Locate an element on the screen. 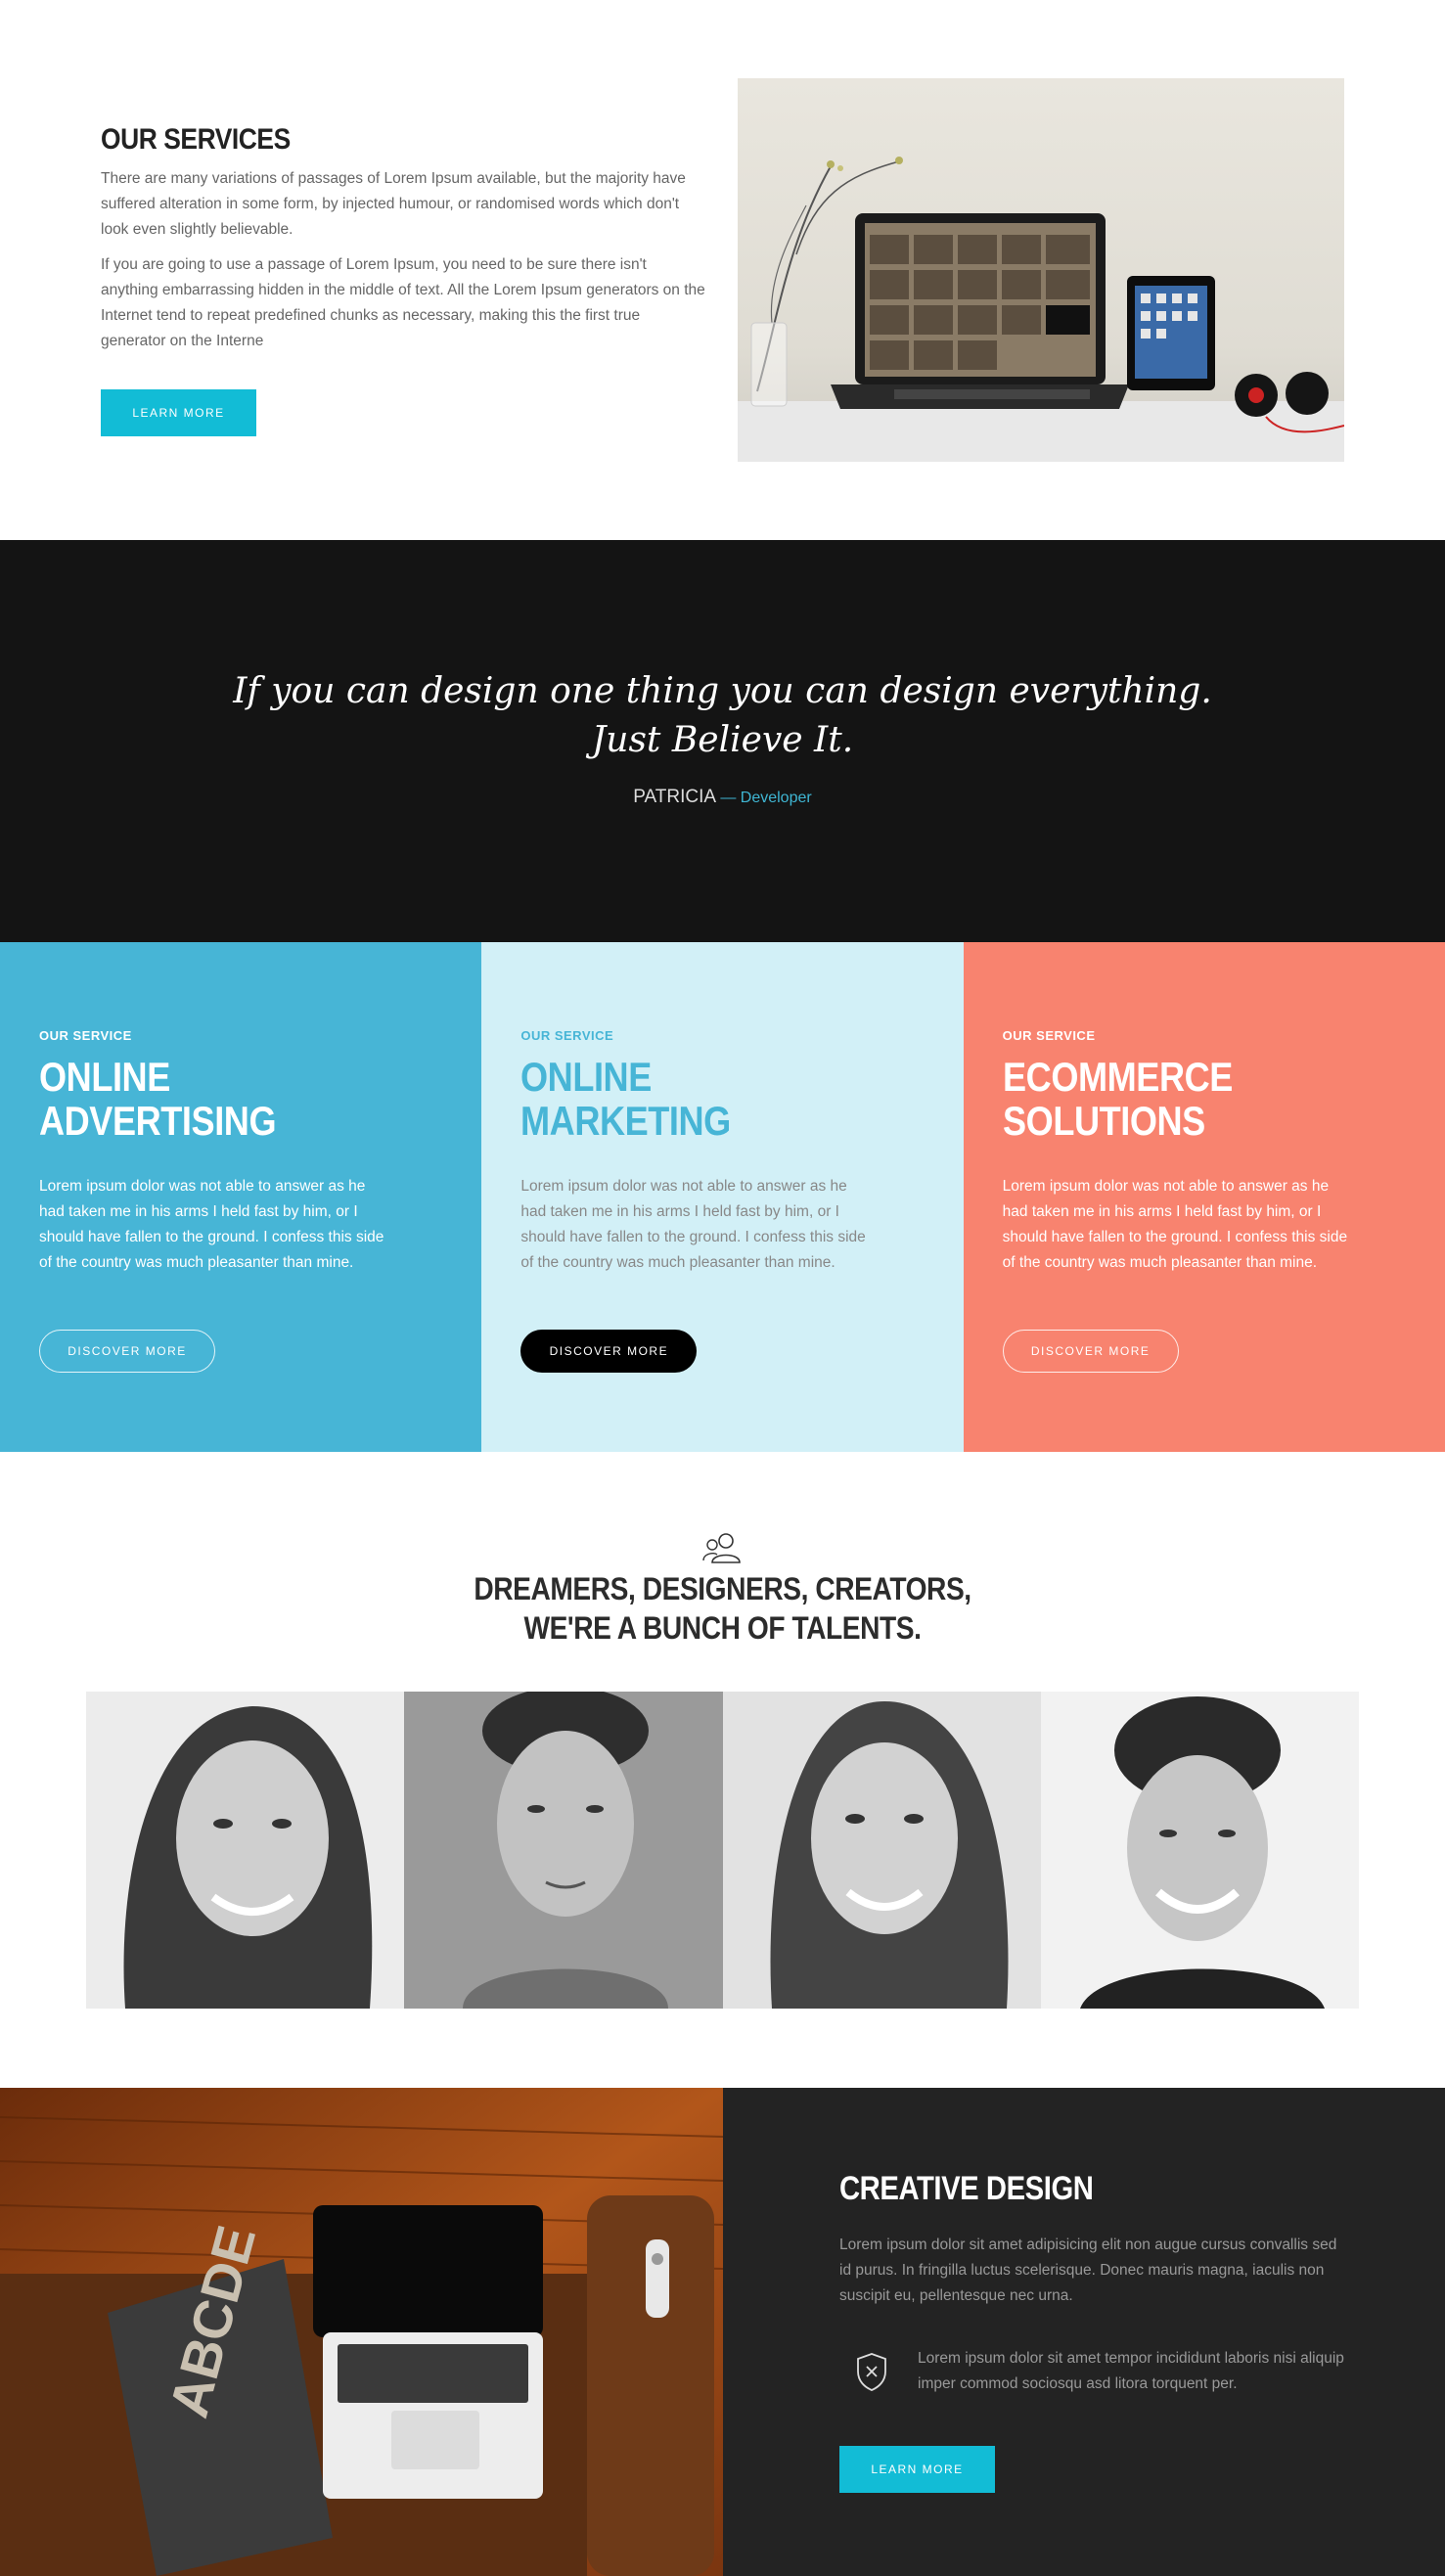 This screenshot has width=1445, height=2576. service-card-title: ONLINE ADVERTISING is located at coordinates (215, 1099).